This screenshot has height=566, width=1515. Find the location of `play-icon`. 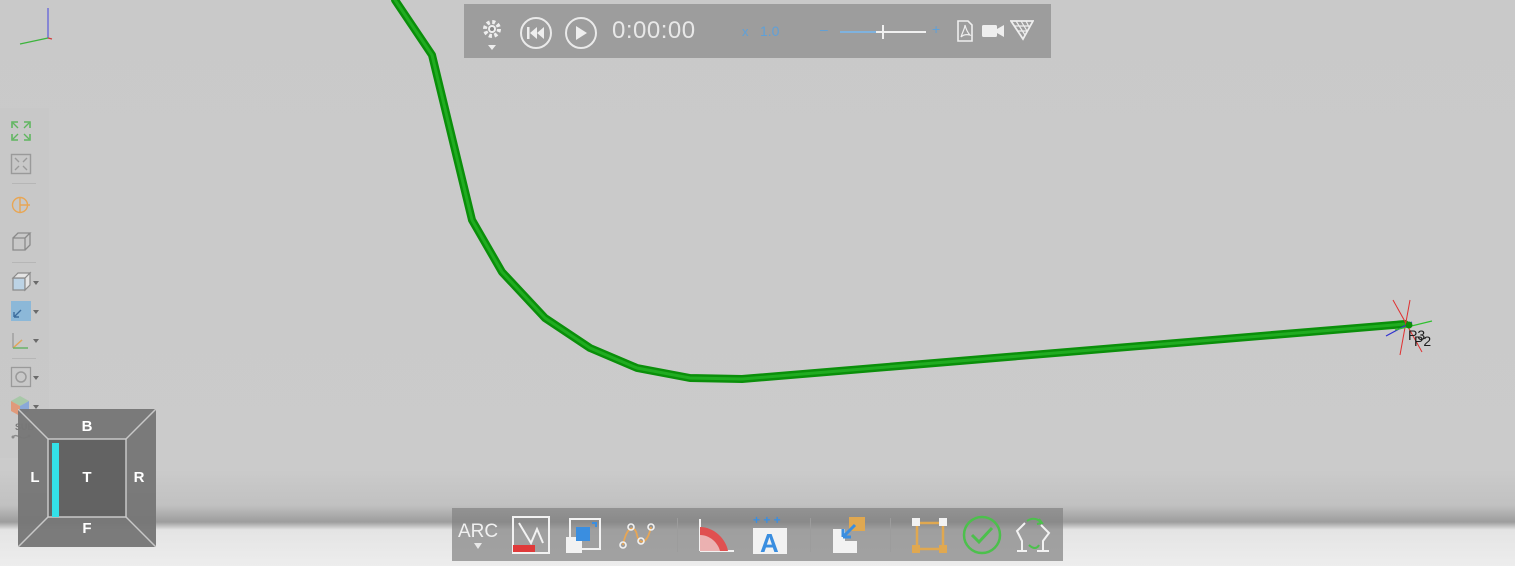

play-icon is located at coordinates (581, 33).